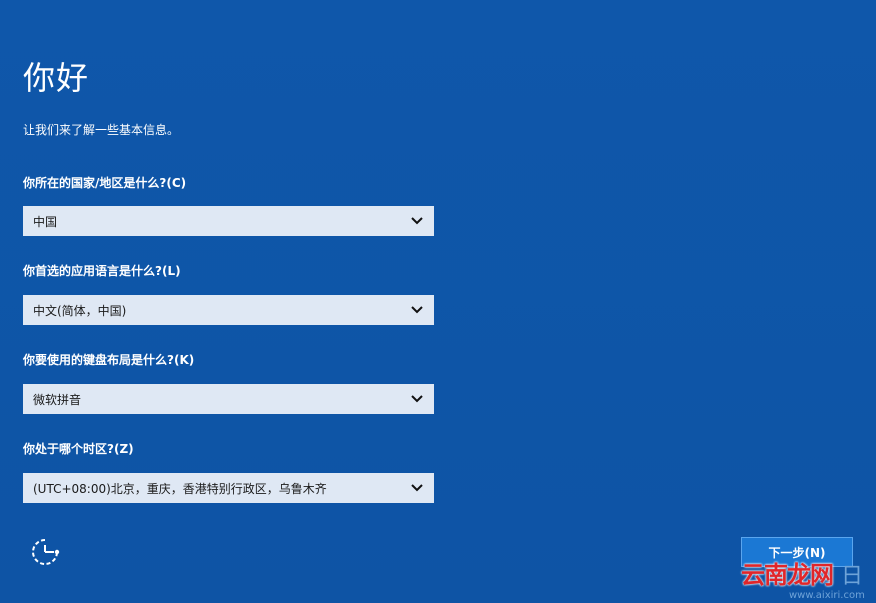  I want to click on timezone-select: (UTC+08:00)北京，重庆，香港特别行政区，乌鲁木齐, so click(228, 488).